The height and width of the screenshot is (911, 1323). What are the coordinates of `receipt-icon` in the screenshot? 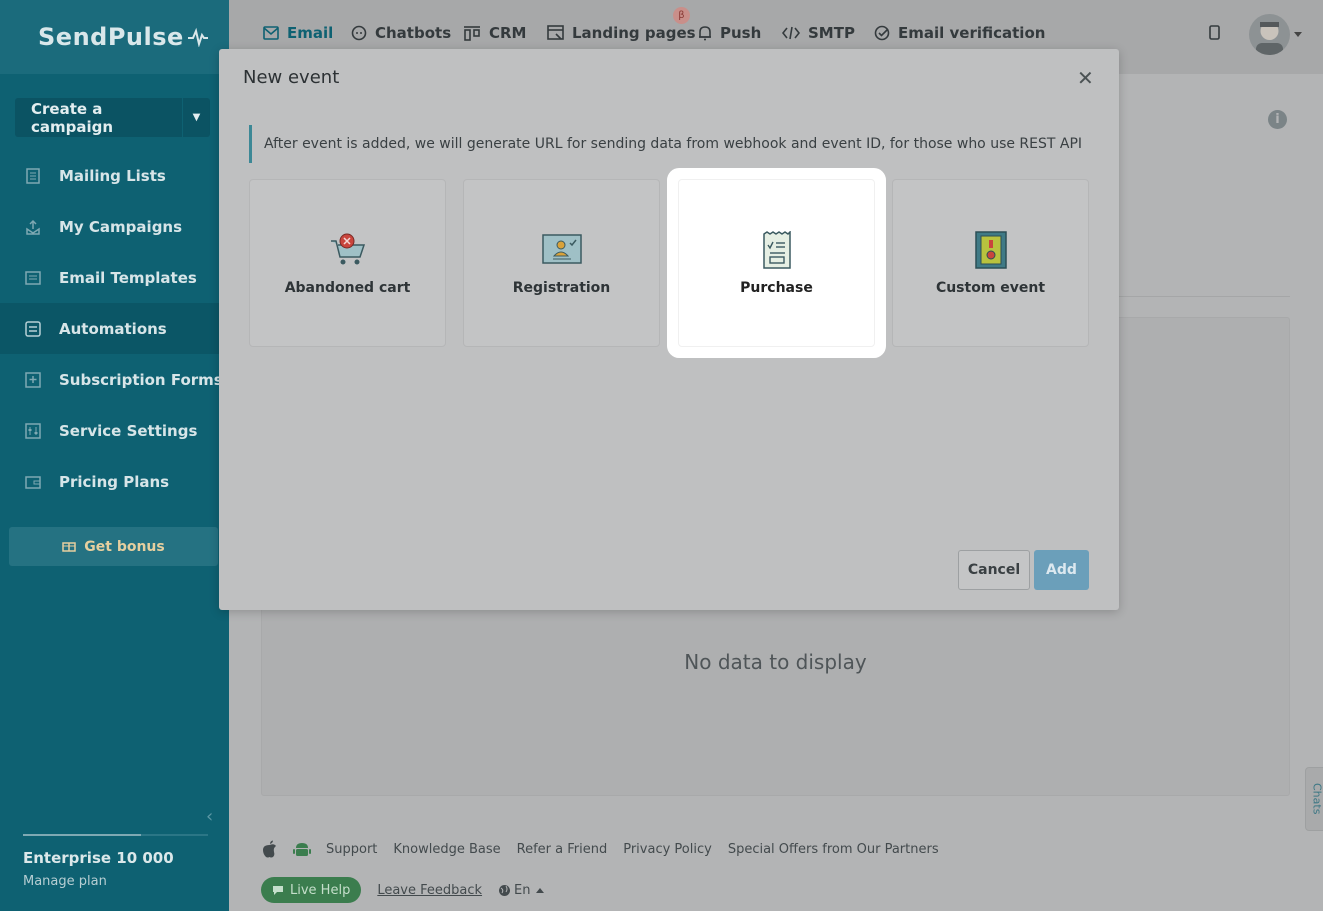 It's located at (777, 250).